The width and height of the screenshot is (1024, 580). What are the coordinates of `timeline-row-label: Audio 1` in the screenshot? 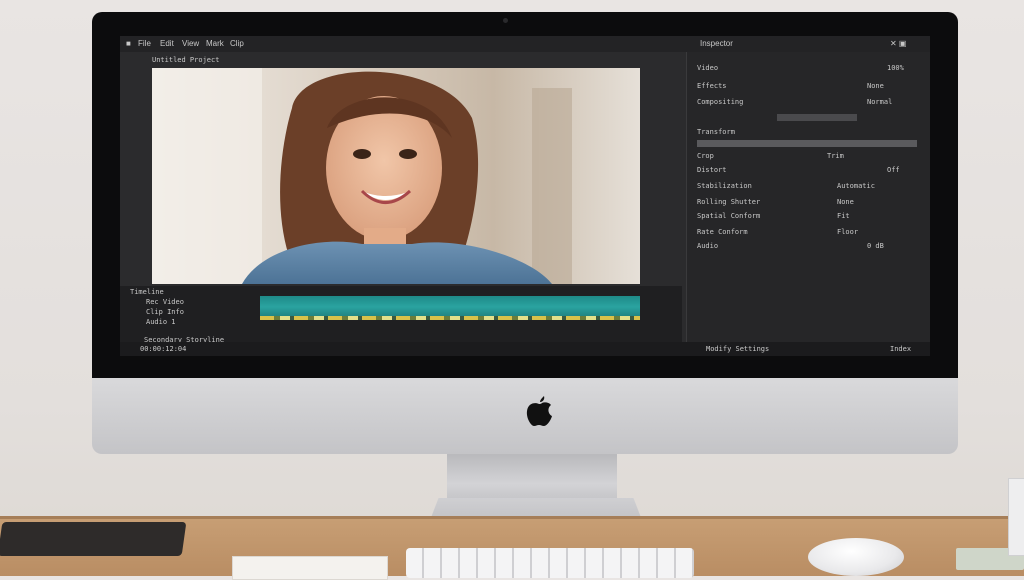 It's located at (161, 322).